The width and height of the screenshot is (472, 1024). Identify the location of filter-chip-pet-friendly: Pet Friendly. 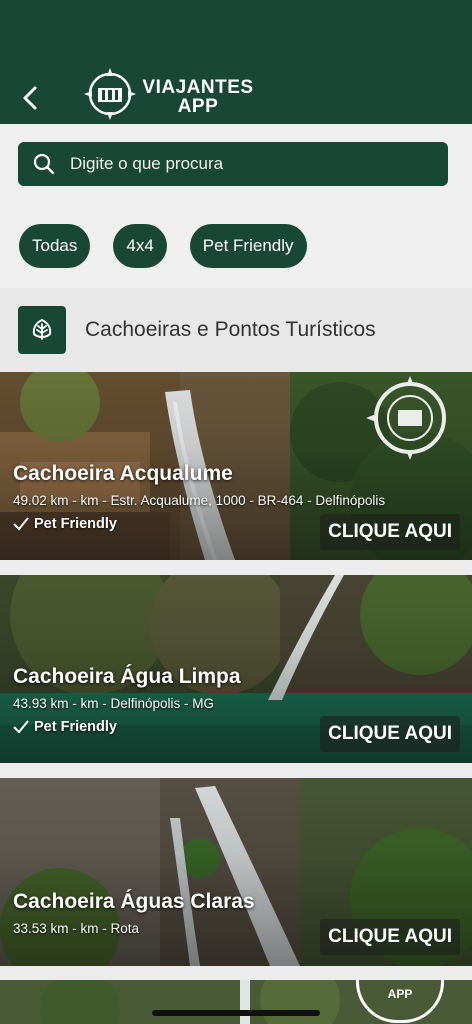
(248, 246).